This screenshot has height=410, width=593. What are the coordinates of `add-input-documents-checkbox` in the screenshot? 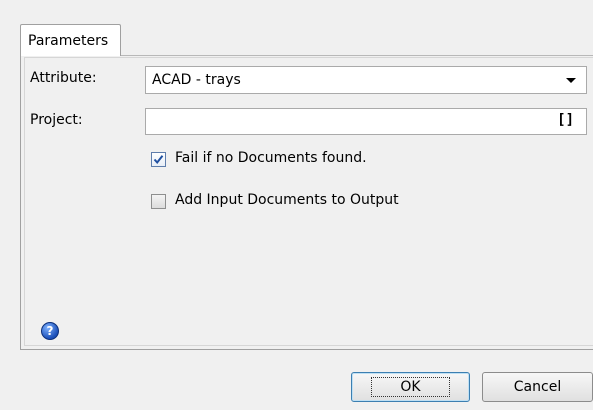 It's located at (158, 201).